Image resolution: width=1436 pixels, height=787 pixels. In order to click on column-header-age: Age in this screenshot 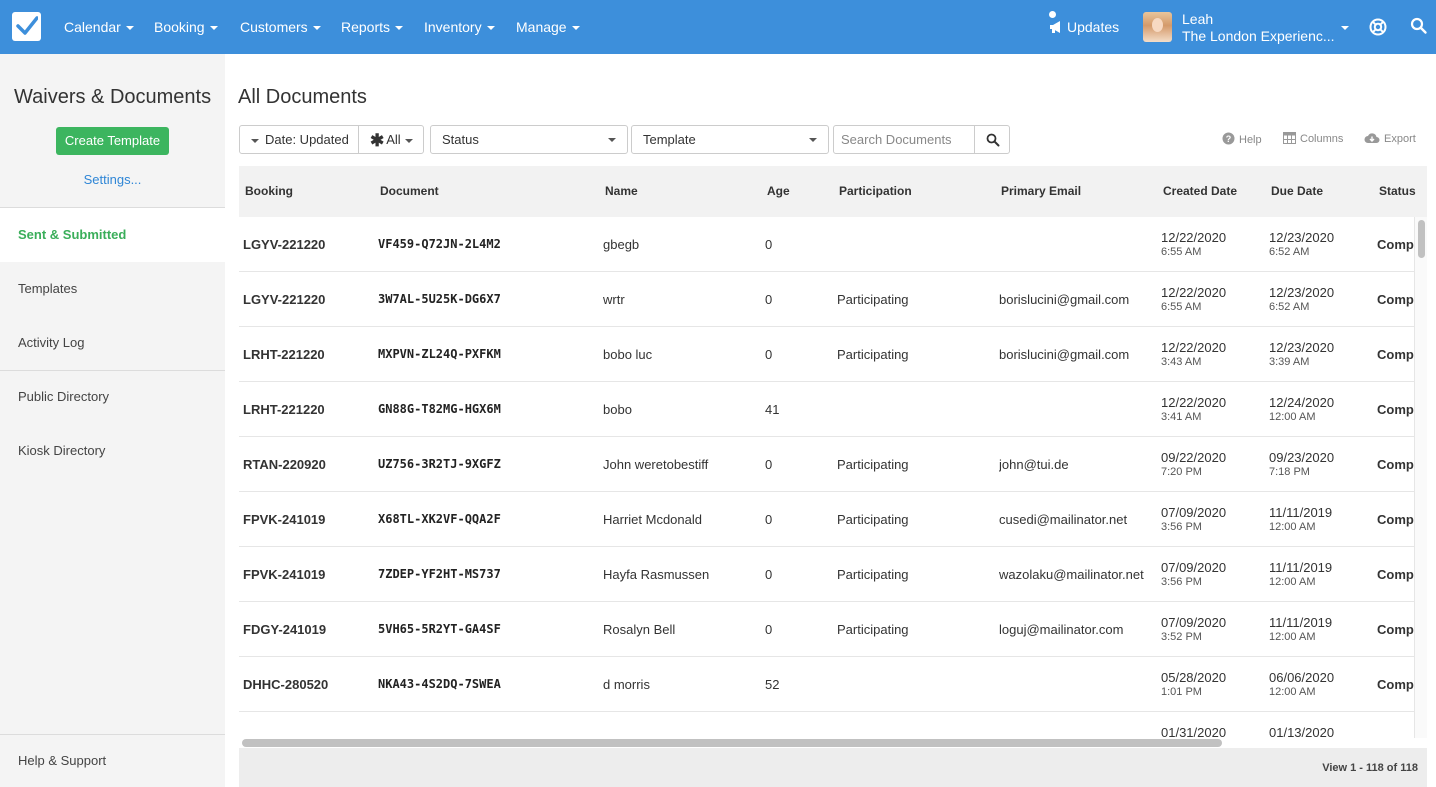, I will do `click(778, 191)`.